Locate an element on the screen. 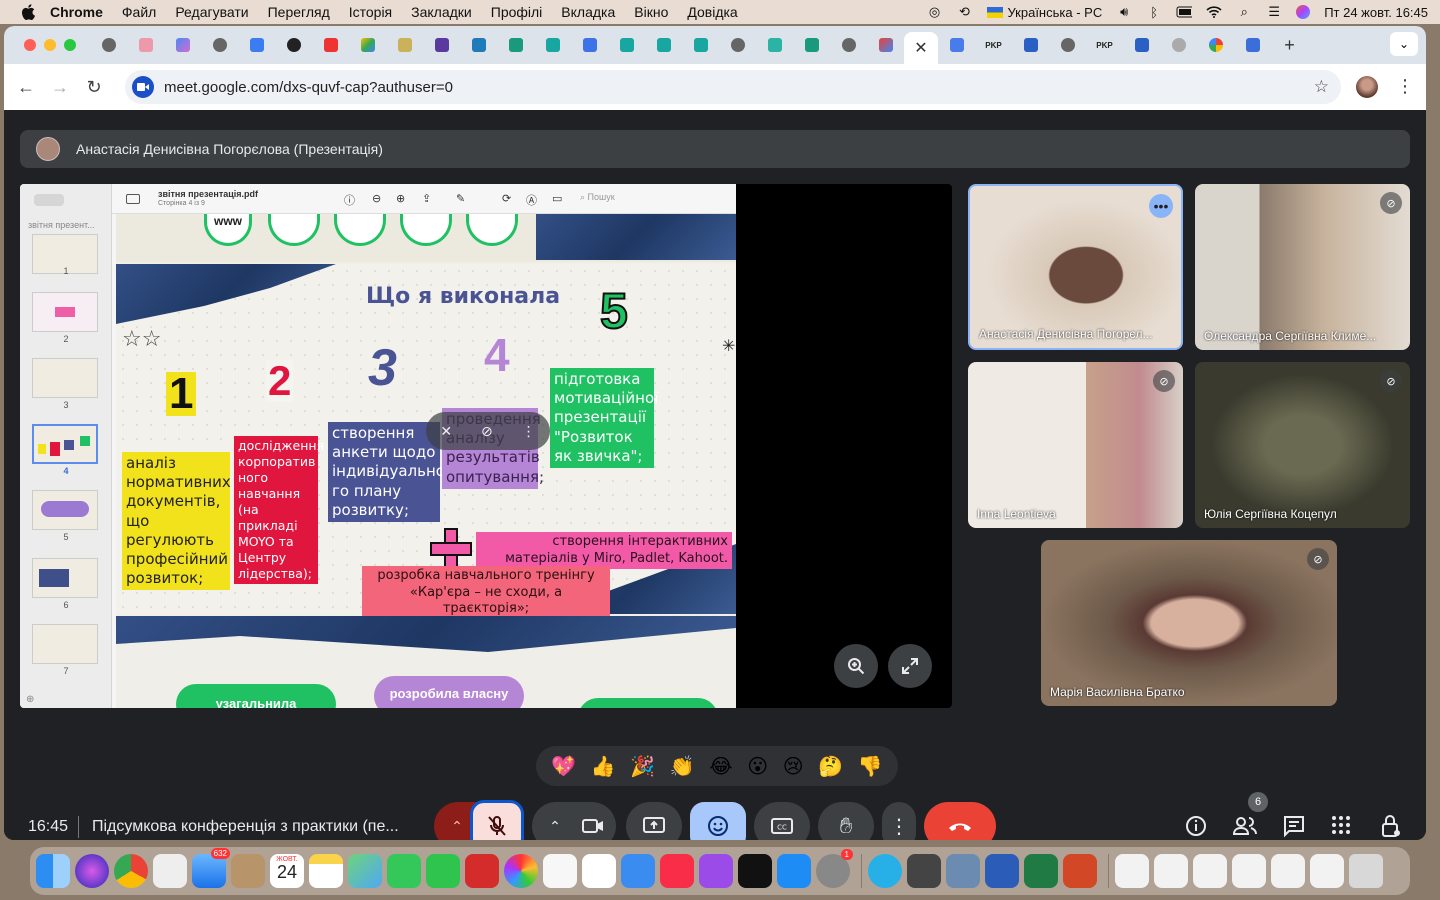  bluetooth-icon: ᛒ is located at coordinates (1154, 12).